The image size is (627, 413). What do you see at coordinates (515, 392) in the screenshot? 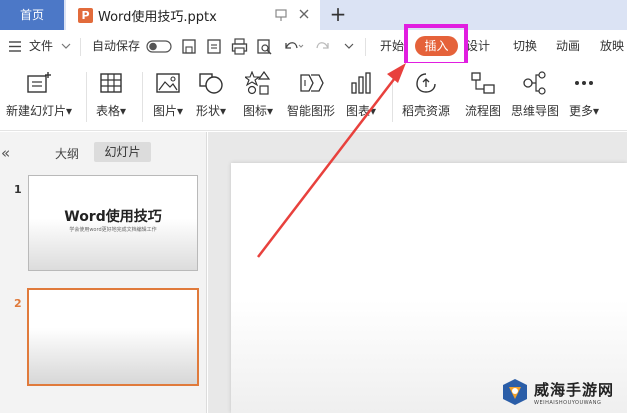
I see `watermark-logo-icon` at bounding box center [515, 392].